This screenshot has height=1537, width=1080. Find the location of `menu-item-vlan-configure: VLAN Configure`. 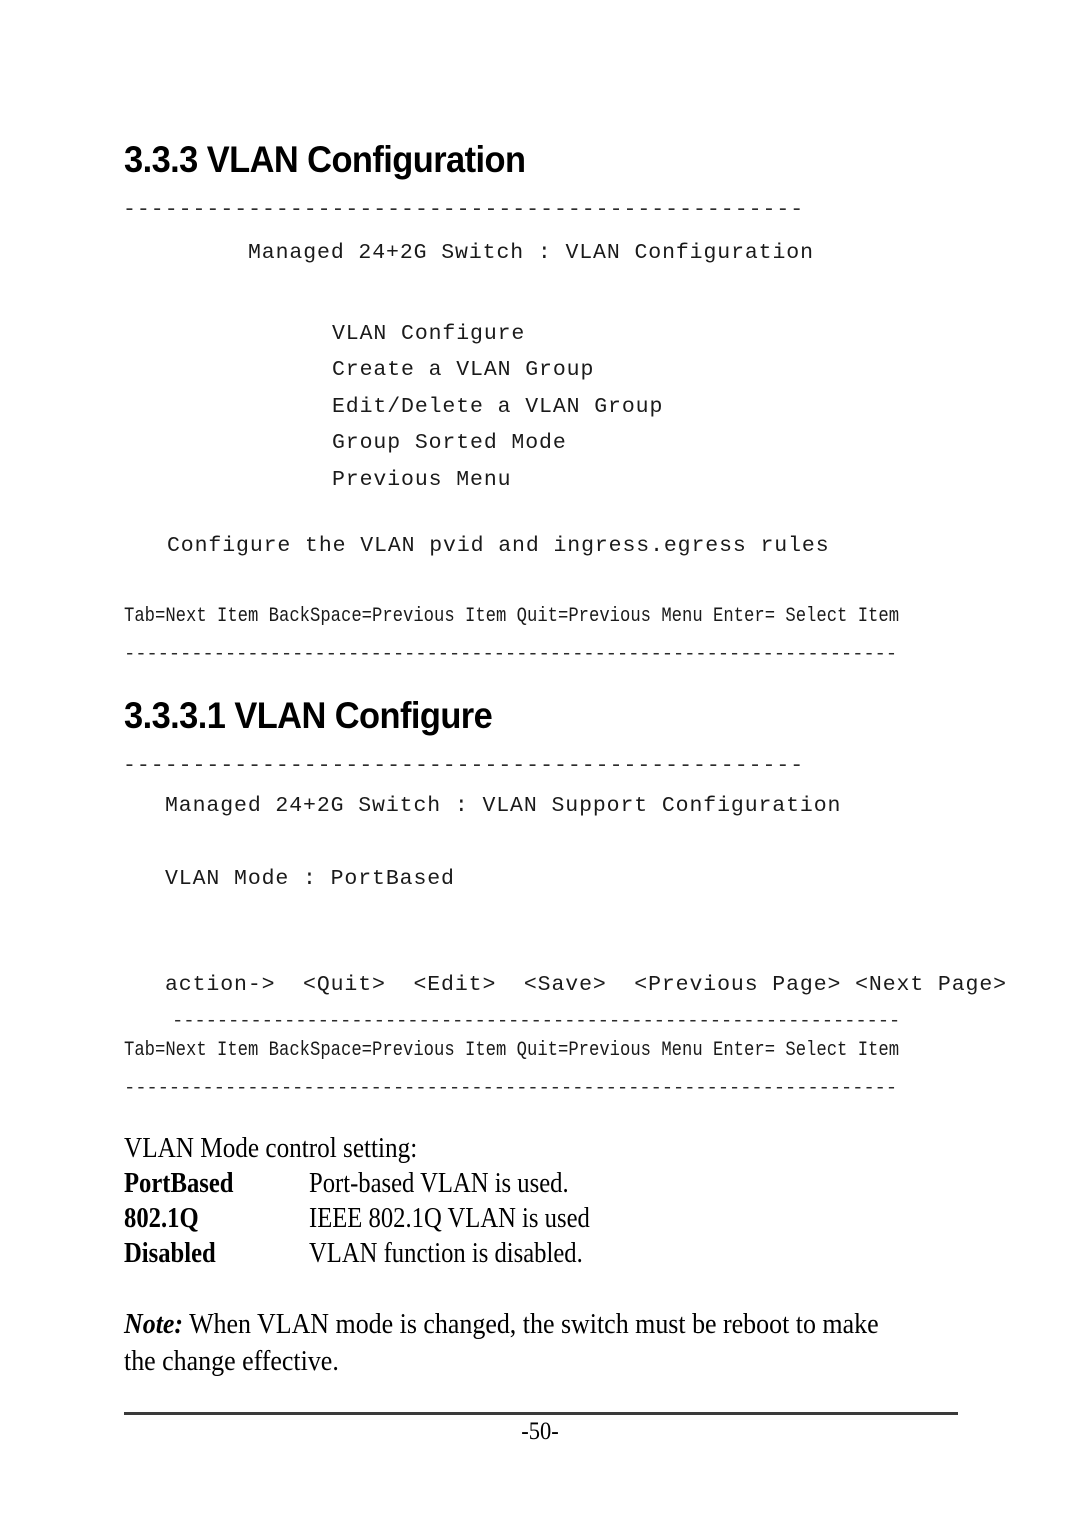

menu-item-vlan-configure: VLAN Configure is located at coordinates (497, 334).